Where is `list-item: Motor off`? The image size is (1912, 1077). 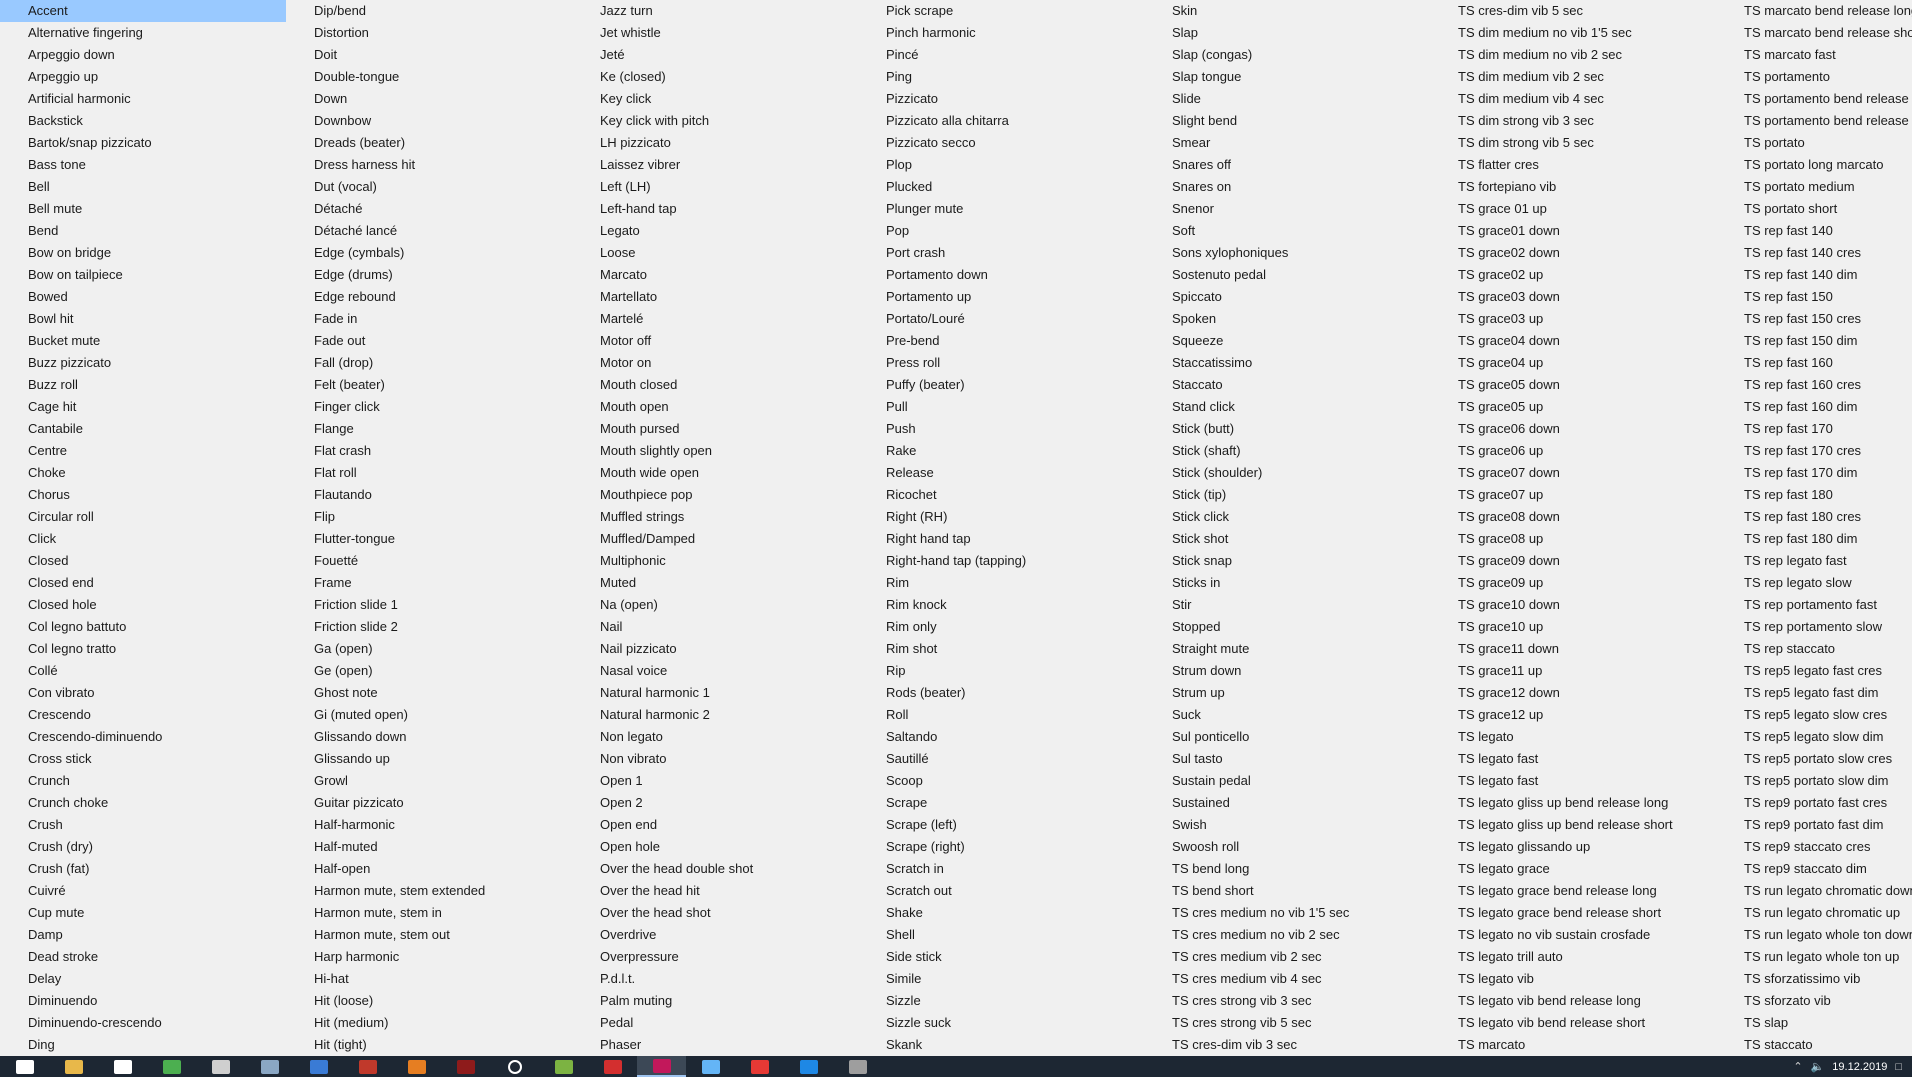
list-item: Motor off is located at coordinates (715, 341).